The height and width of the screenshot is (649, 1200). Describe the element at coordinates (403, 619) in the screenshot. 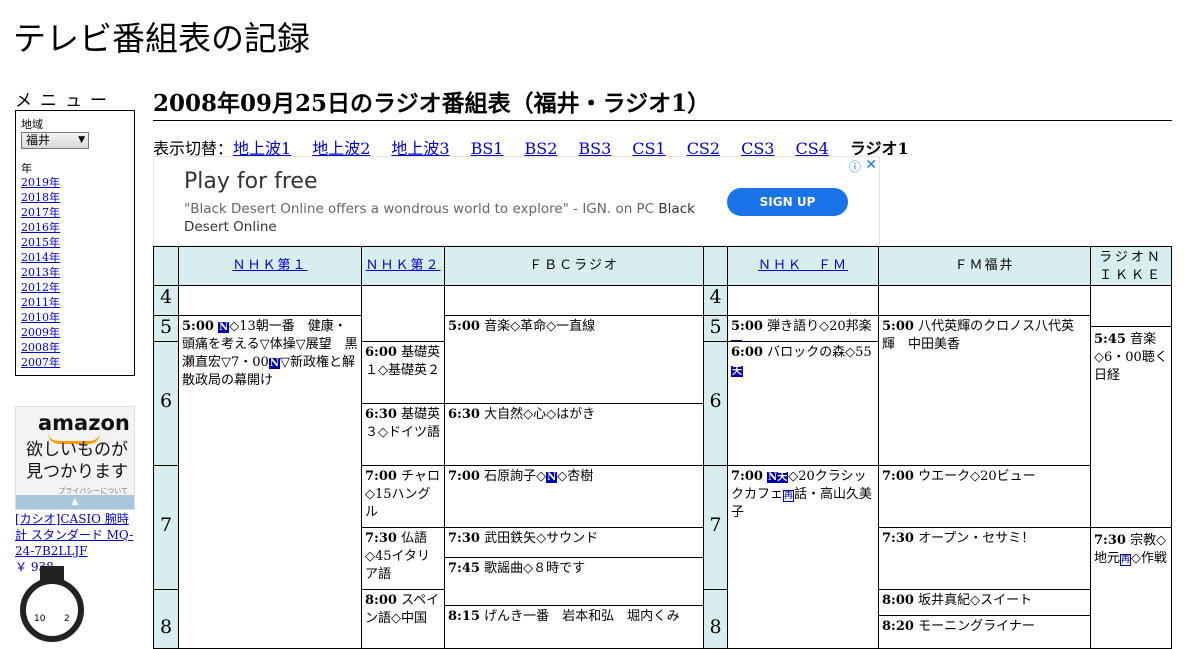

I see `program-nhk2-0800: 8:00 スペイン語◇中国` at that location.